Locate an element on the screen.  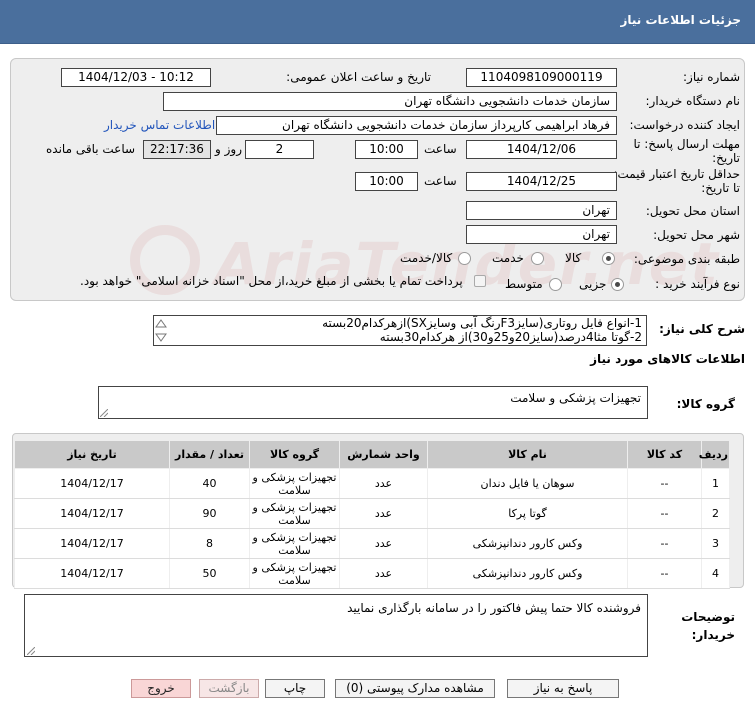
creator-label: ایجاد کننده درخواست: is located at coordinates (684, 125).